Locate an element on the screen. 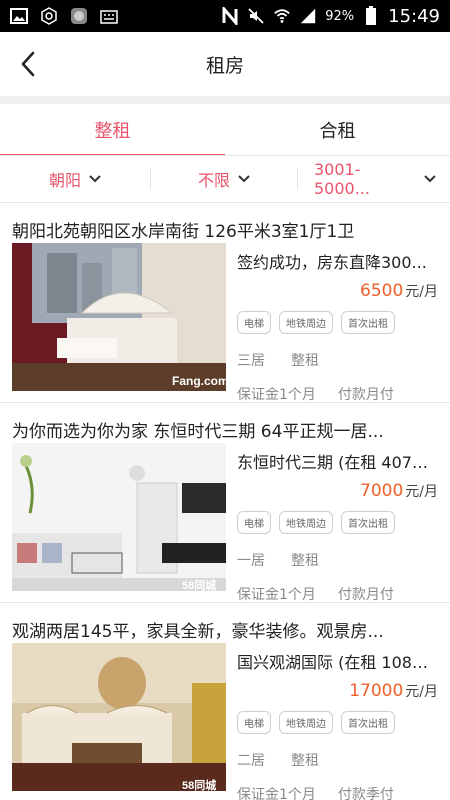  circle-icon is located at coordinates (49, 16).